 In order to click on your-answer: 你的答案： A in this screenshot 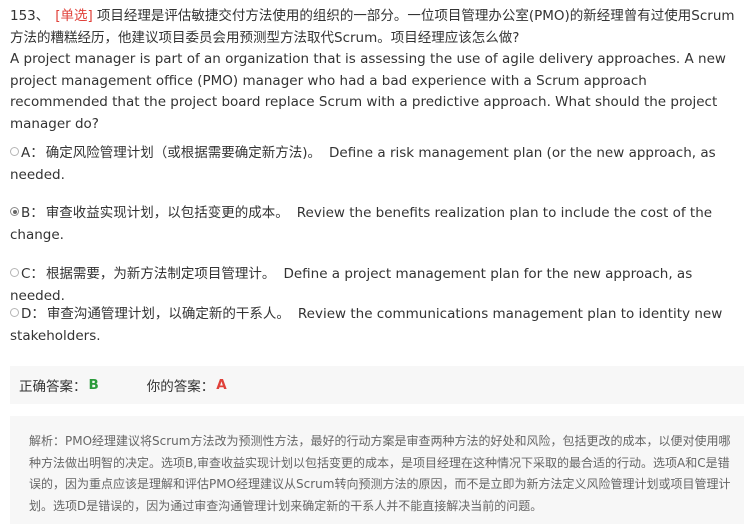, I will do `click(187, 385)`.